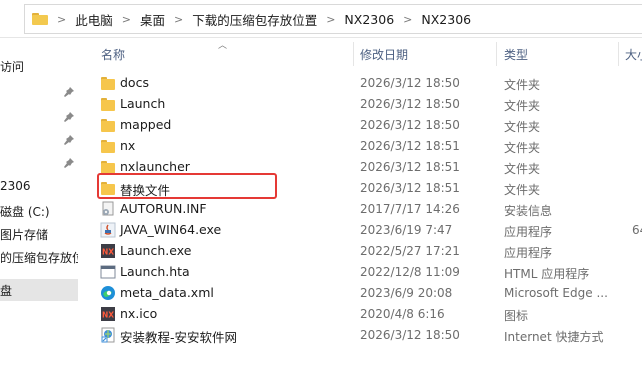  What do you see at coordinates (139, 313) in the screenshot?
I see `file-name: nx.ico` at bounding box center [139, 313].